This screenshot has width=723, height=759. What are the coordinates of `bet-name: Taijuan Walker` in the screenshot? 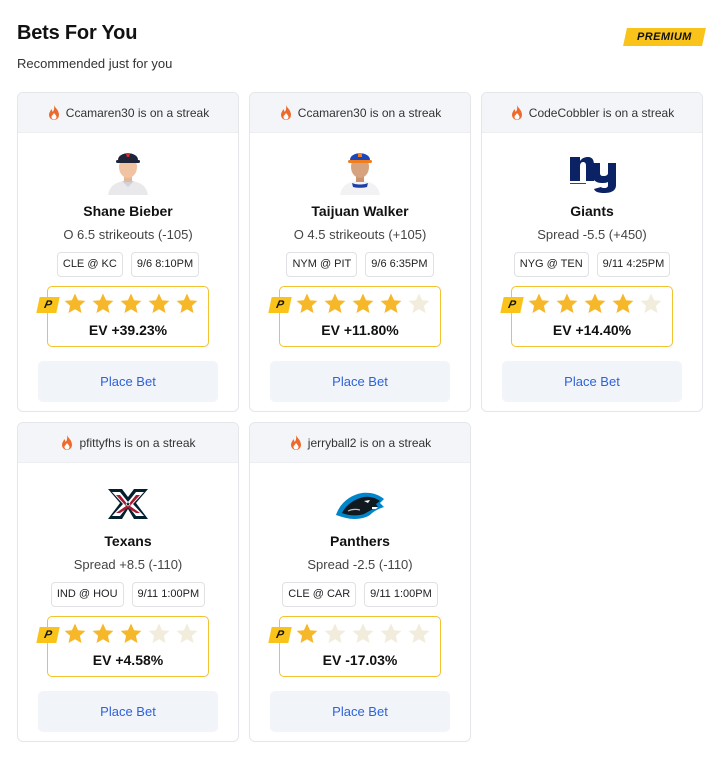 It's located at (360, 211).